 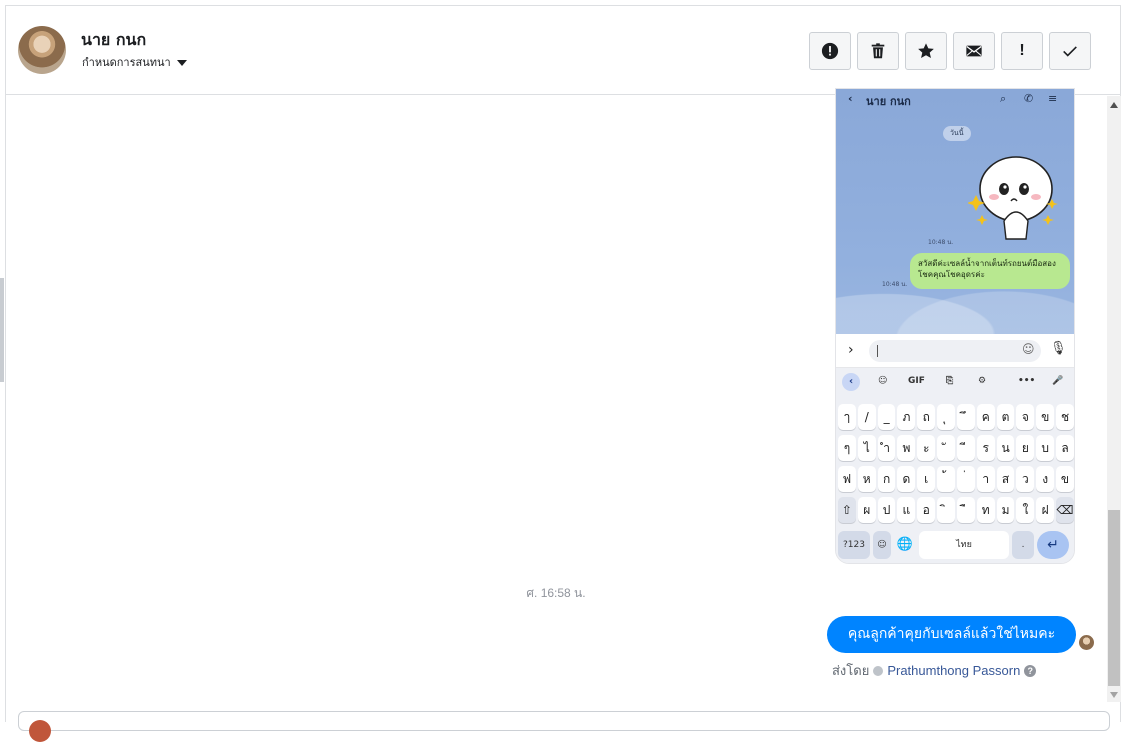 I want to click on contact-name: นาย กนก, so click(x=113, y=40).